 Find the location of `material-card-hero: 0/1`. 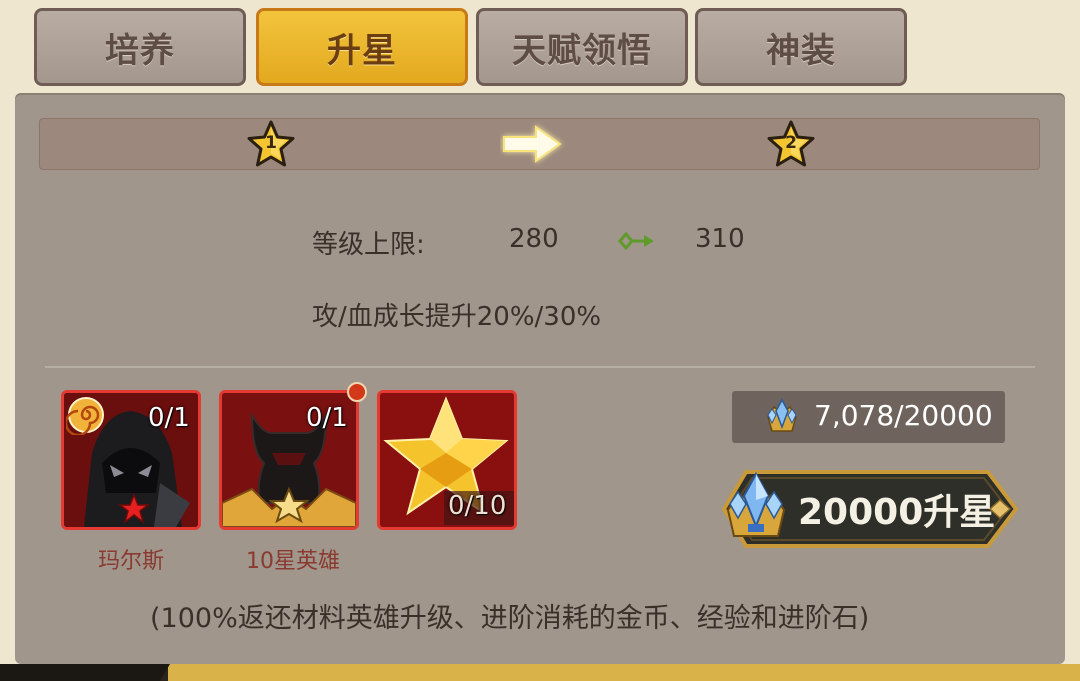

material-card-hero: 0/1 is located at coordinates (131, 460).